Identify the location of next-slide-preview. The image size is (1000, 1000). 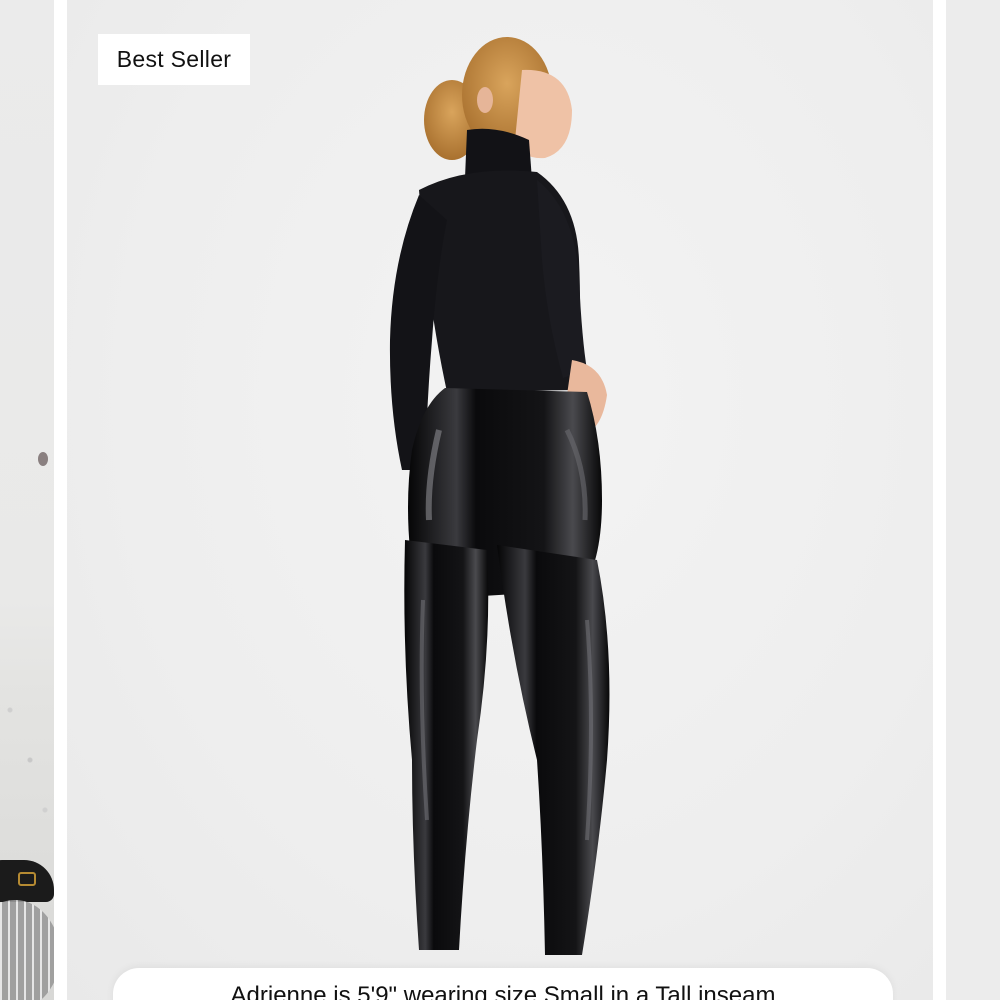
(973, 500).